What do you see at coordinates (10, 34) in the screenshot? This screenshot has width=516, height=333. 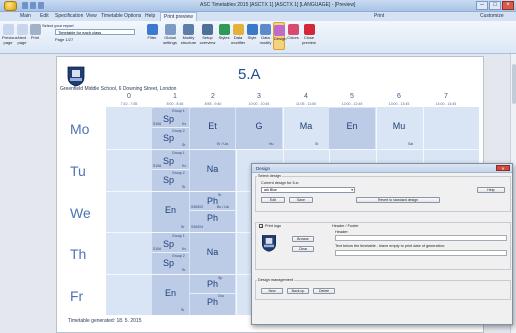 I see `previous-page-button: Previous page` at bounding box center [10, 34].